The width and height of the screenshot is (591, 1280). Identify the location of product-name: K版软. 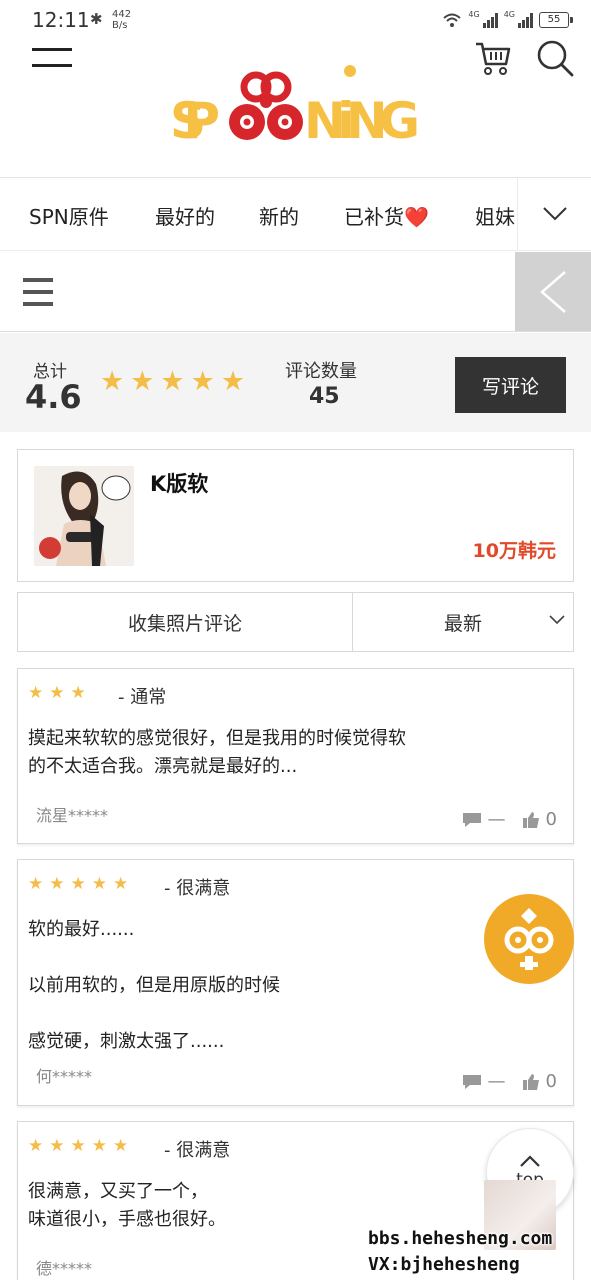
(179, 483).